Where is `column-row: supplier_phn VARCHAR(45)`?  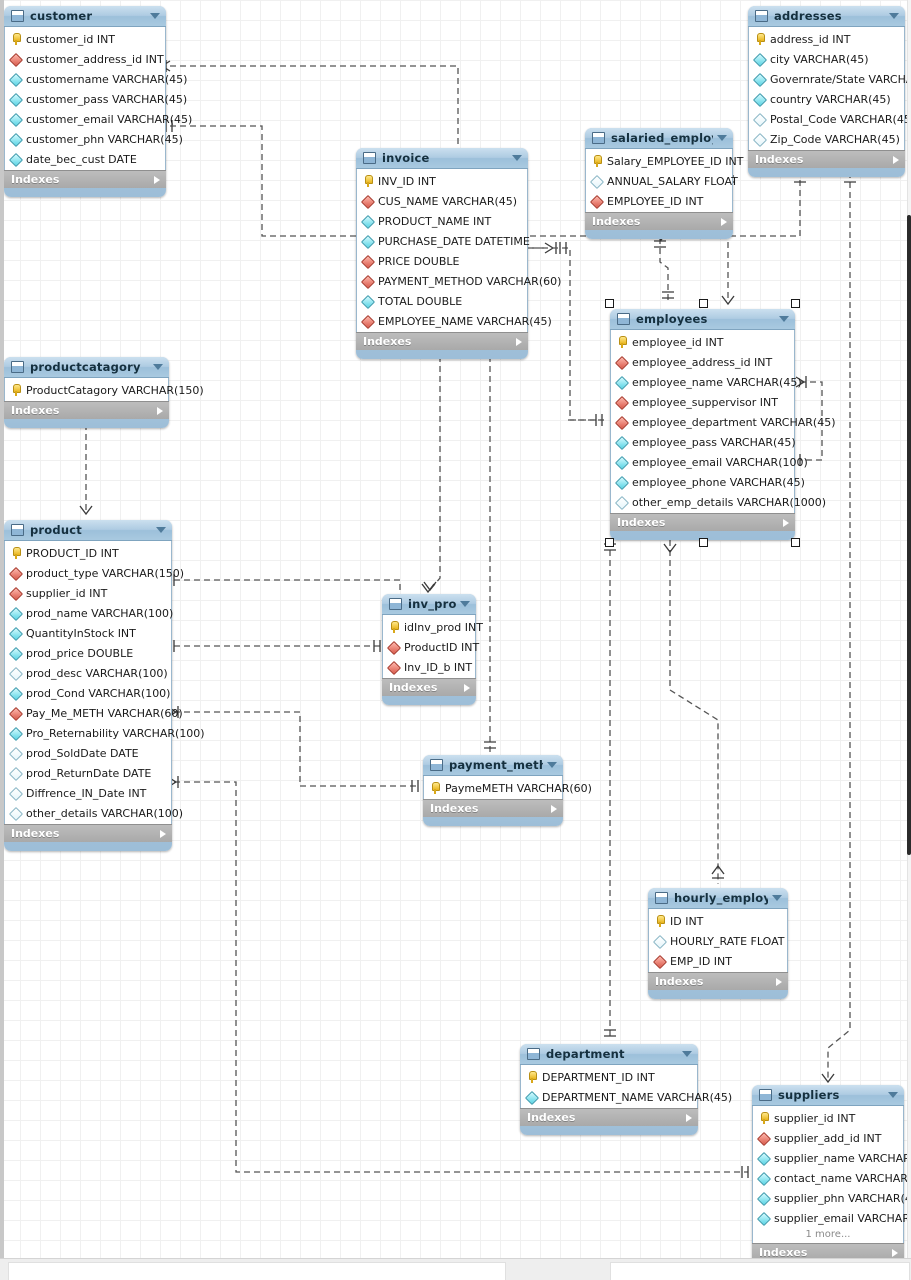
column-row: supplier_phn VARCHAR(45) is located at coordinates (832, 1198).